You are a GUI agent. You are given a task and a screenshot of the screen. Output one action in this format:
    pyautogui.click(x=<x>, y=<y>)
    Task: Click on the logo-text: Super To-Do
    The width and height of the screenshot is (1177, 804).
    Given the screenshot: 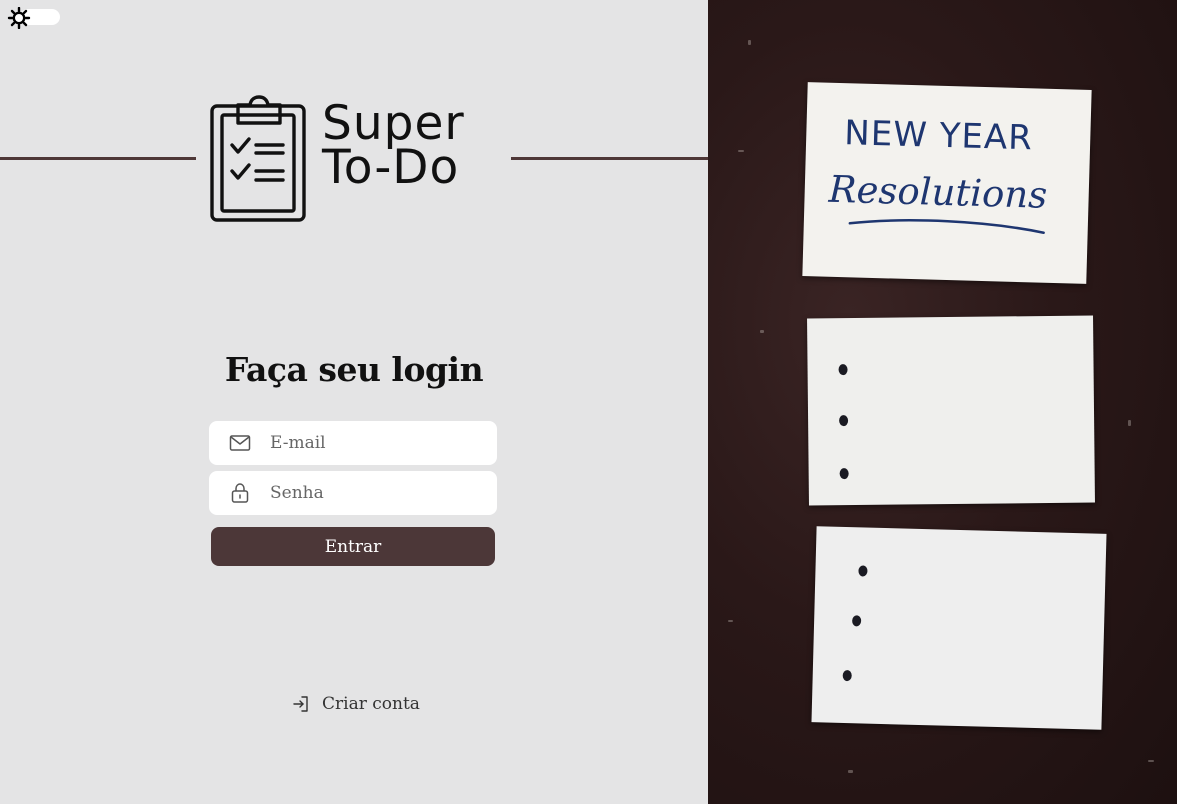 What is the action you would take?
    pyautogui.click(x=393, y=145)
    